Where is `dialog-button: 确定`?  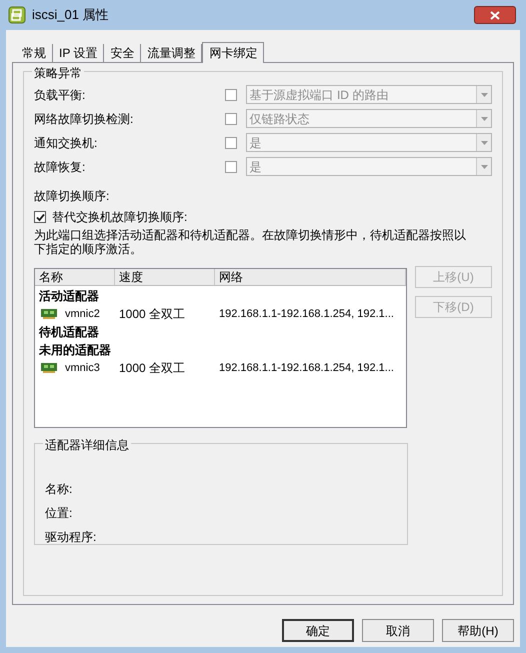
dialog-button: 确定 is located at coordinates (318, 630).